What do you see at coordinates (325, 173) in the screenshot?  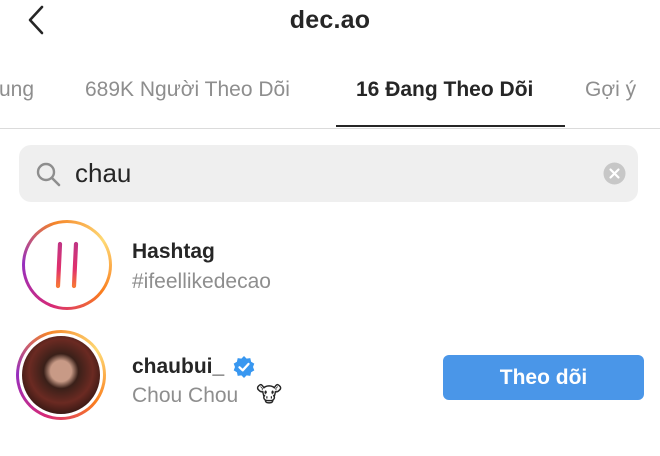 I see `search-input` at bounding box center [325, 173].